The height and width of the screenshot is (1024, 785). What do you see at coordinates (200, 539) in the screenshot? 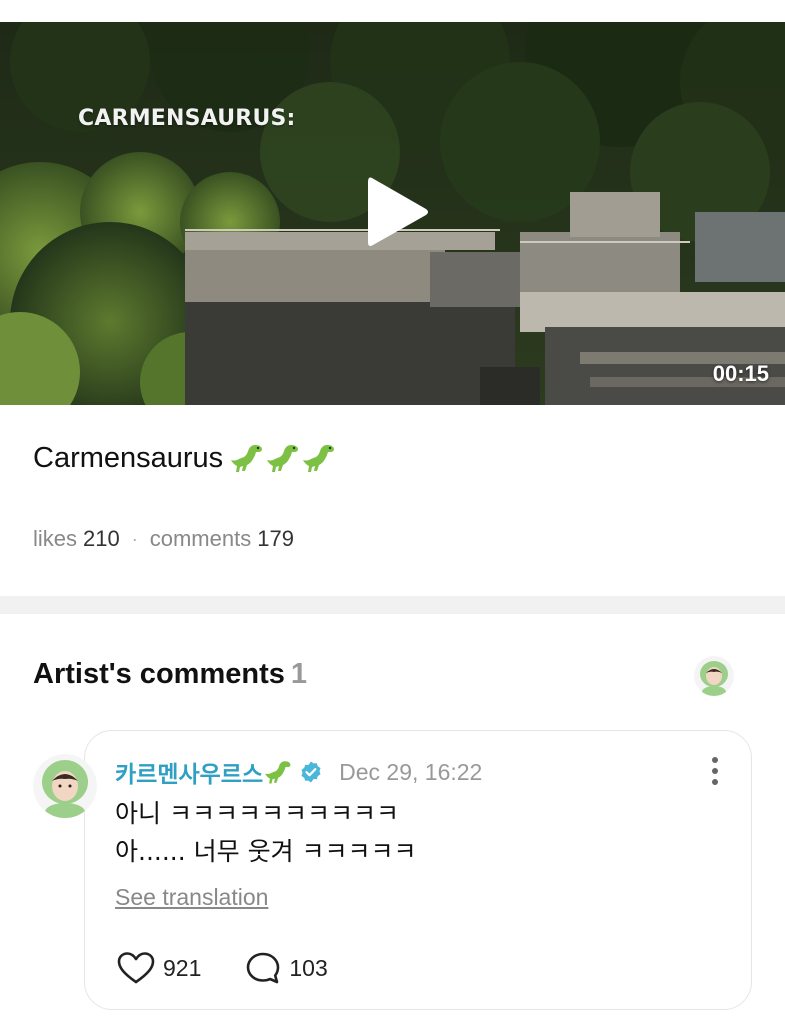
I see `comments-label: comments` at bounding box center [200, 539].